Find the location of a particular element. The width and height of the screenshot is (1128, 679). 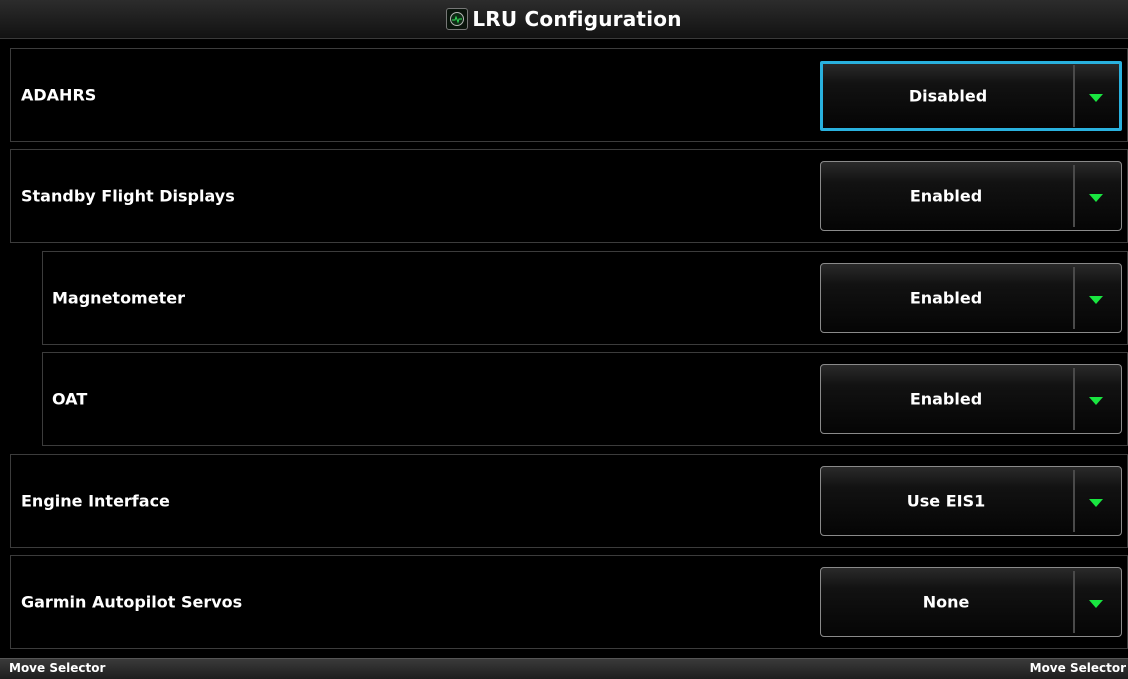

config-row-standby-flight-displays: Standby Flight Displays Enabled is located at coordinates (569, 196).